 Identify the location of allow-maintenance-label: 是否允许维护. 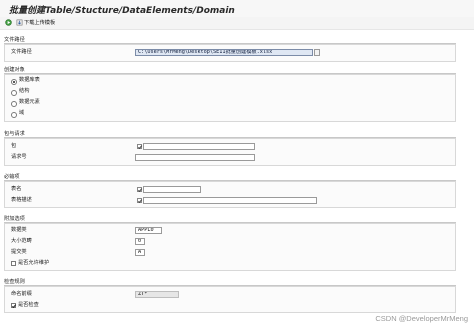
(34, 263).